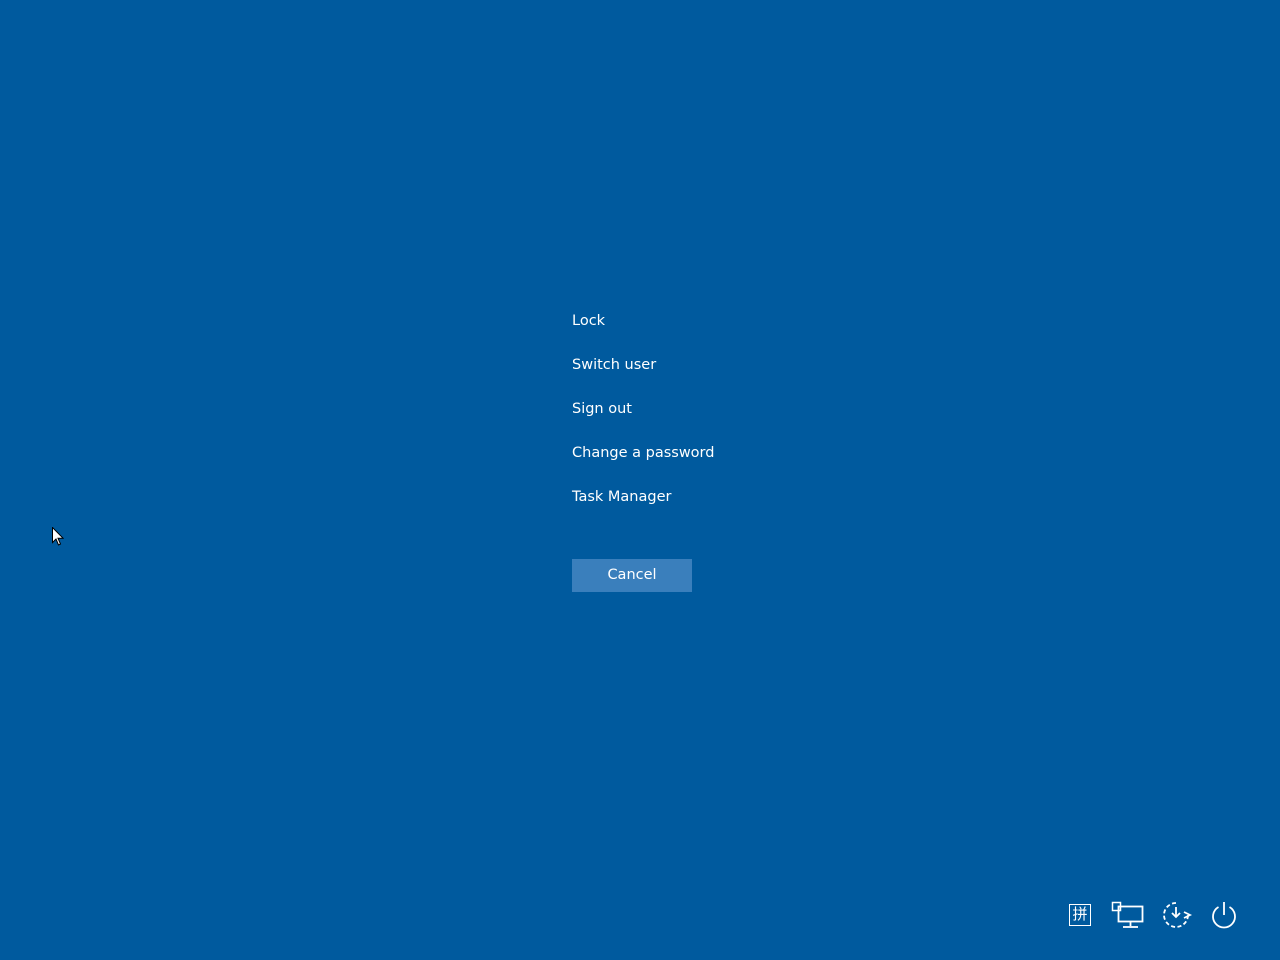 This screenshot has width=1280, height=960. I want to click on mouse-cursor-icon, so click(58, 536).